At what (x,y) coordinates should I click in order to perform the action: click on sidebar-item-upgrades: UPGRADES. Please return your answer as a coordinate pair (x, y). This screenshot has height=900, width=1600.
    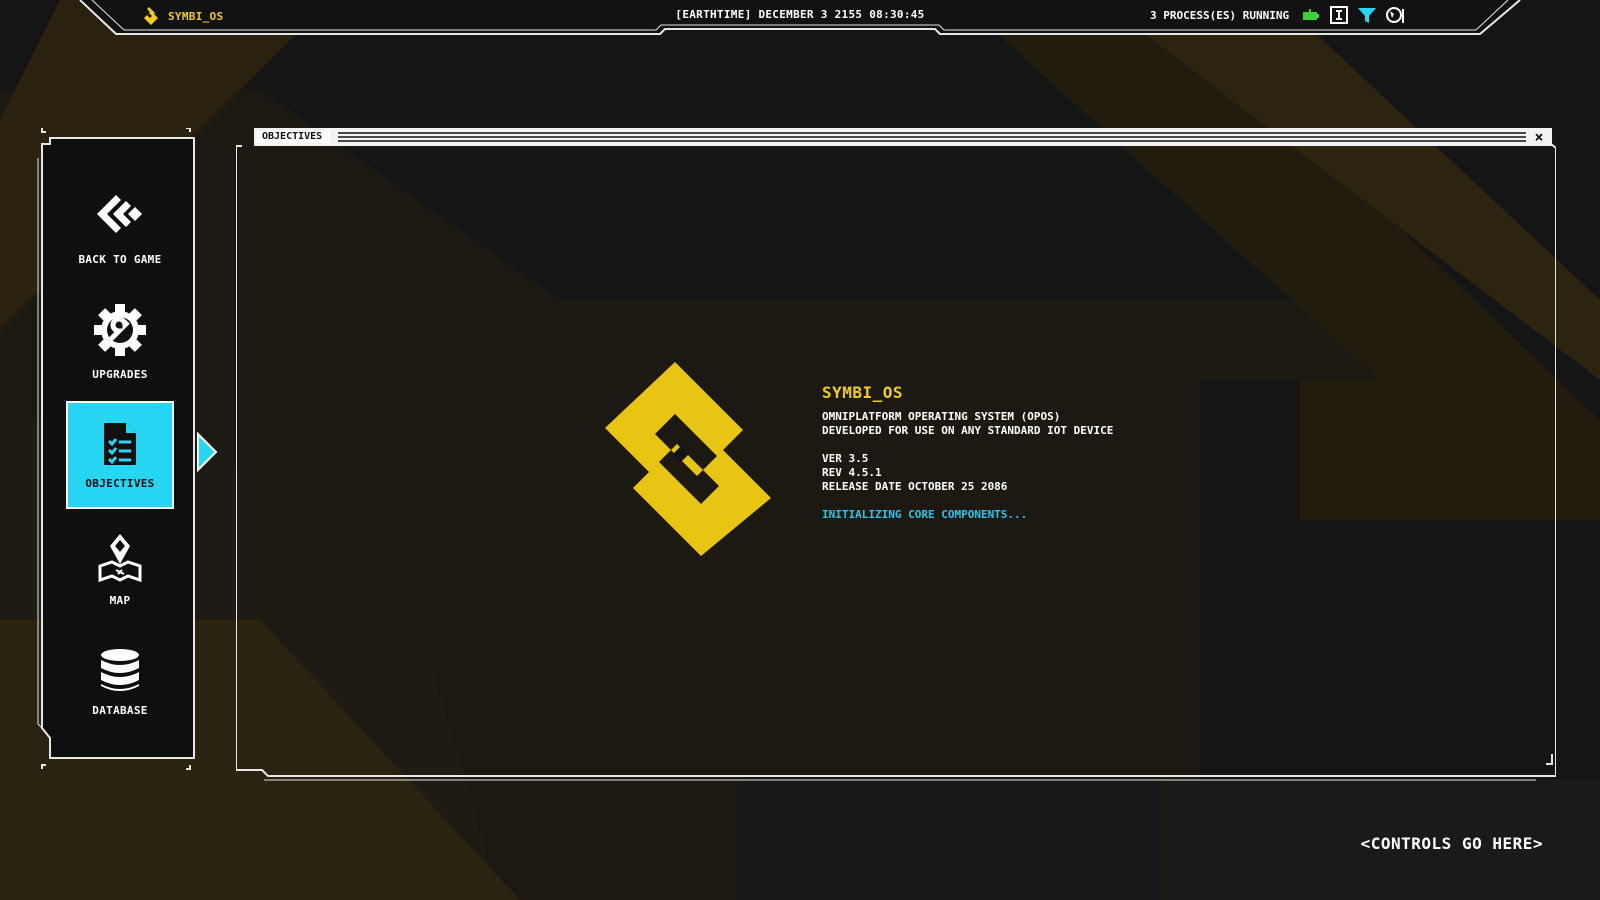
    Looking at the image, I should click on (120, 341).